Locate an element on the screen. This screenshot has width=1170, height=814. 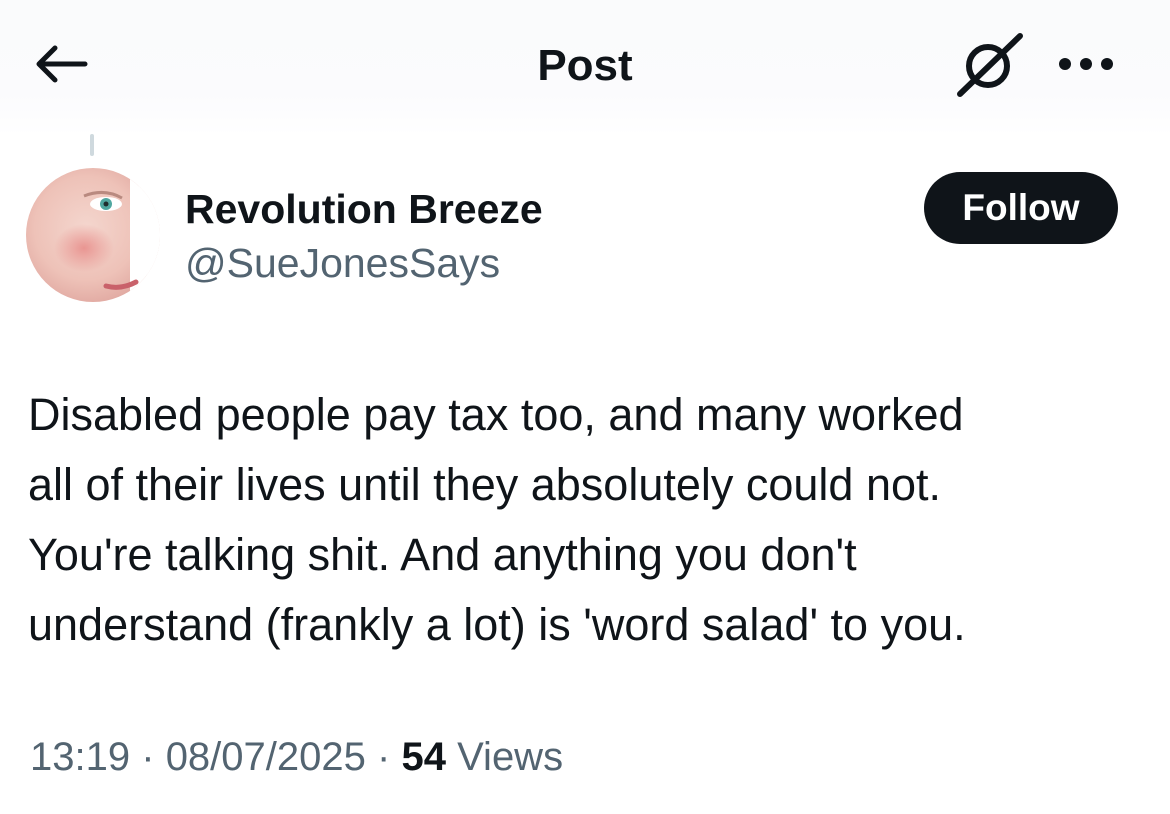
post-time: 13:19 is located at coordinates (80, 757).